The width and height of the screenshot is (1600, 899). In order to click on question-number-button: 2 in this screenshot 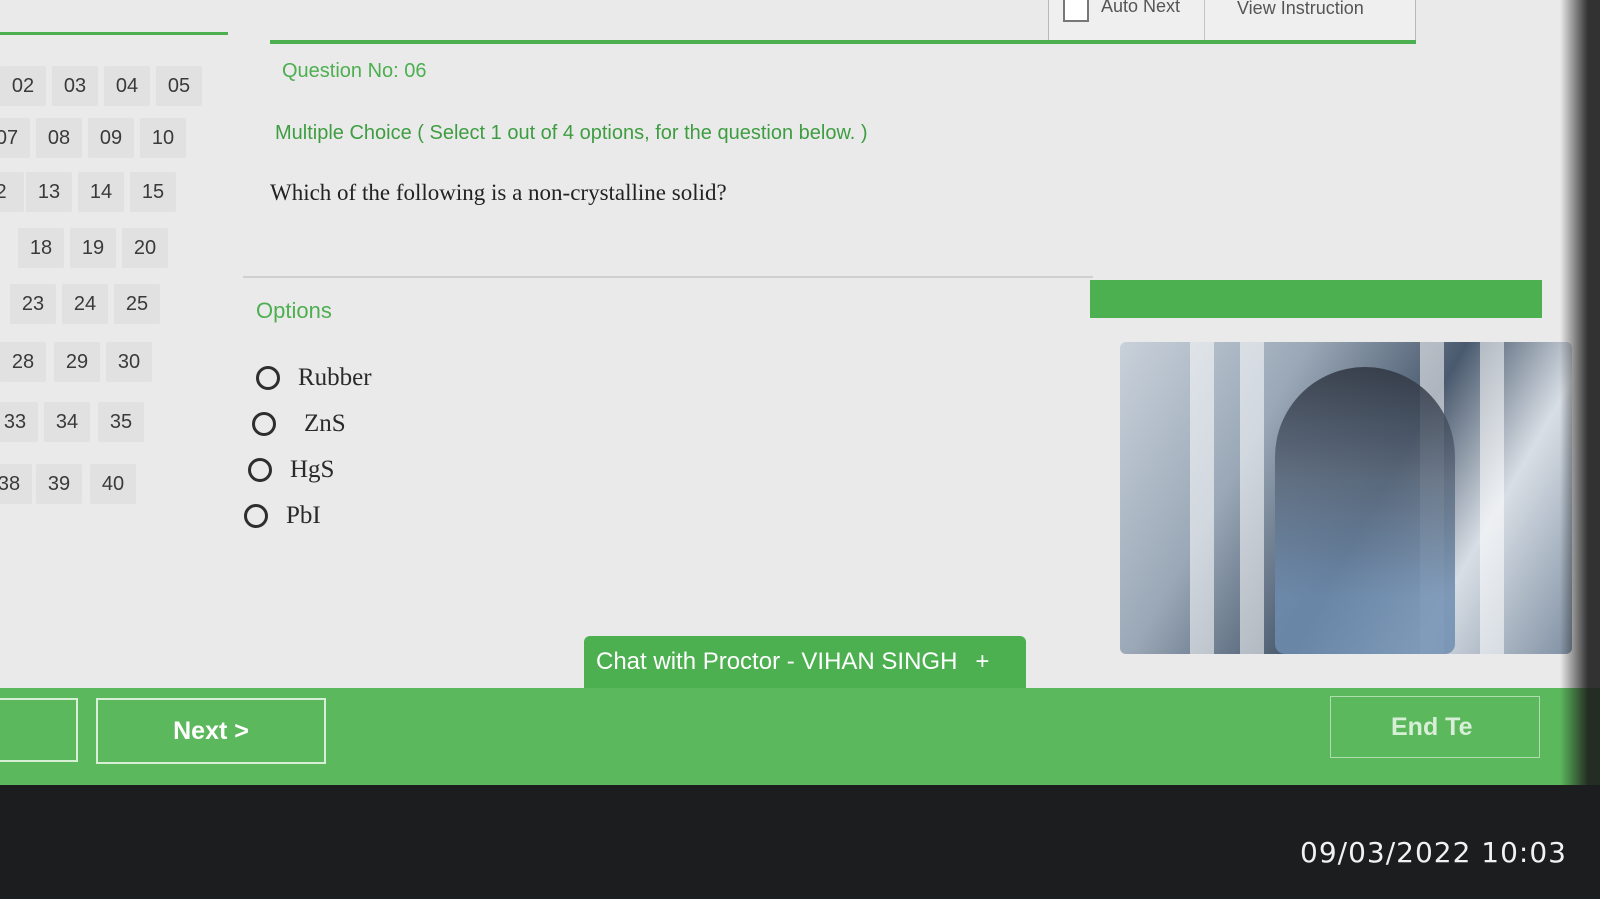, I will do `click(12, 192)`.